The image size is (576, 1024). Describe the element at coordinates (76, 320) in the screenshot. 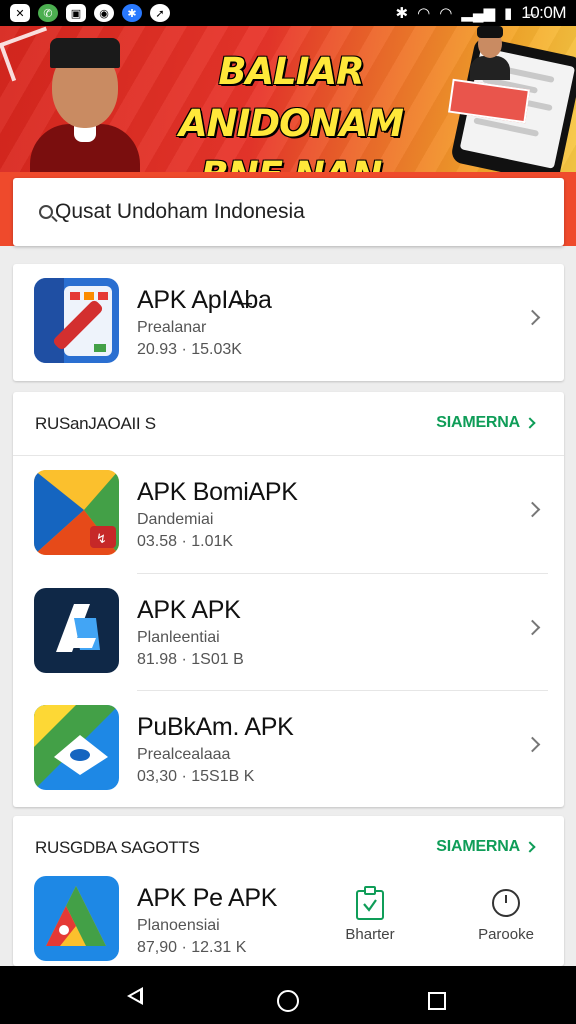

I see `featured-app-icon` at that location.